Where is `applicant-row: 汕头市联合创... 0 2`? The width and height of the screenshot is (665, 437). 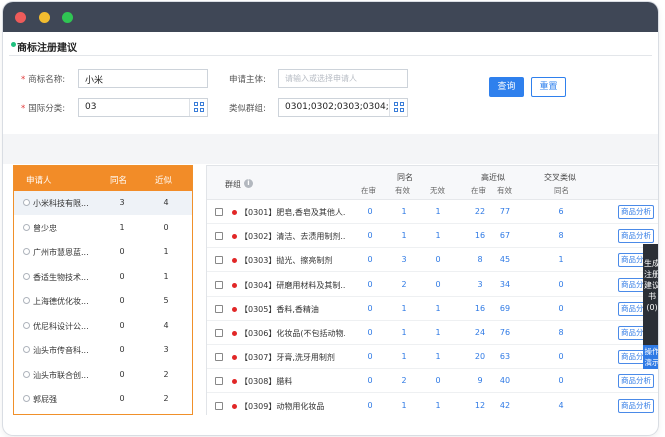
applicant-row: 汕头市联合创... 0 2 is located at coordinates (103, 375).